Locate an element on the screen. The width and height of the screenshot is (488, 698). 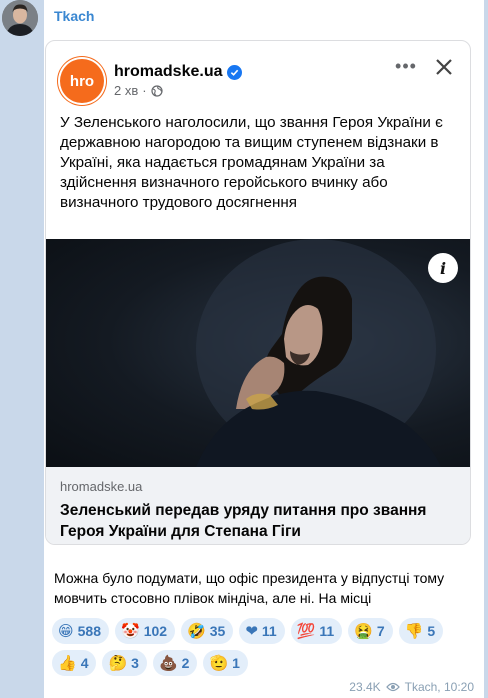
sender-avatar is located at coordinates (20, 18).